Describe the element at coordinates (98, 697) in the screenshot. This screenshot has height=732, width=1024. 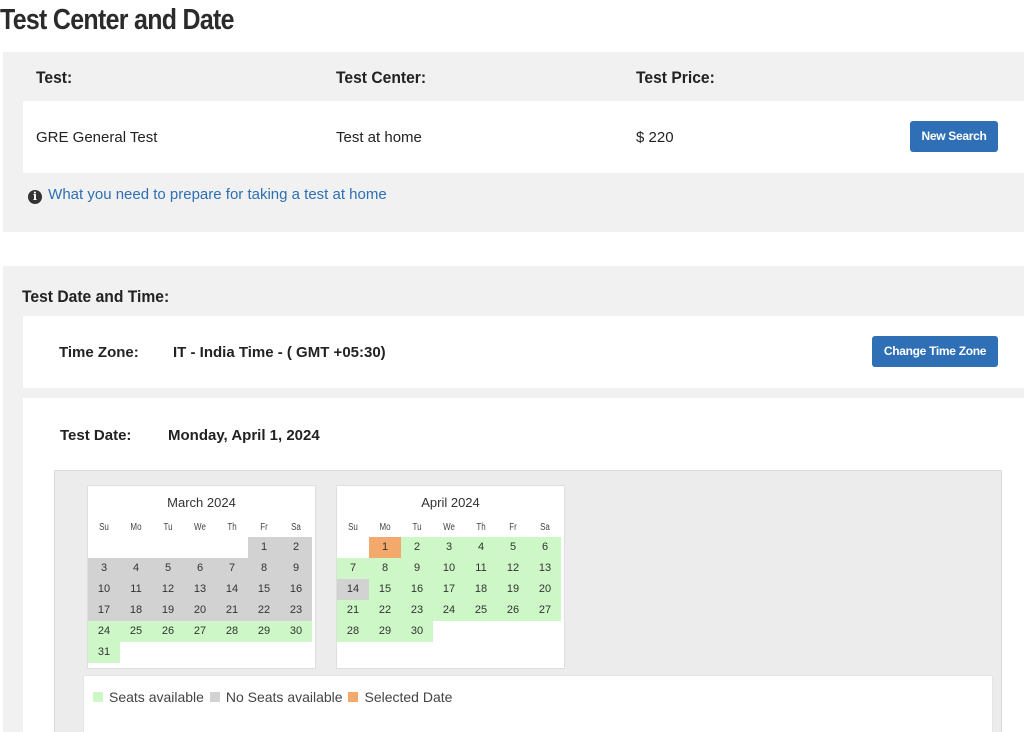
I see `available-swatch` at that location.